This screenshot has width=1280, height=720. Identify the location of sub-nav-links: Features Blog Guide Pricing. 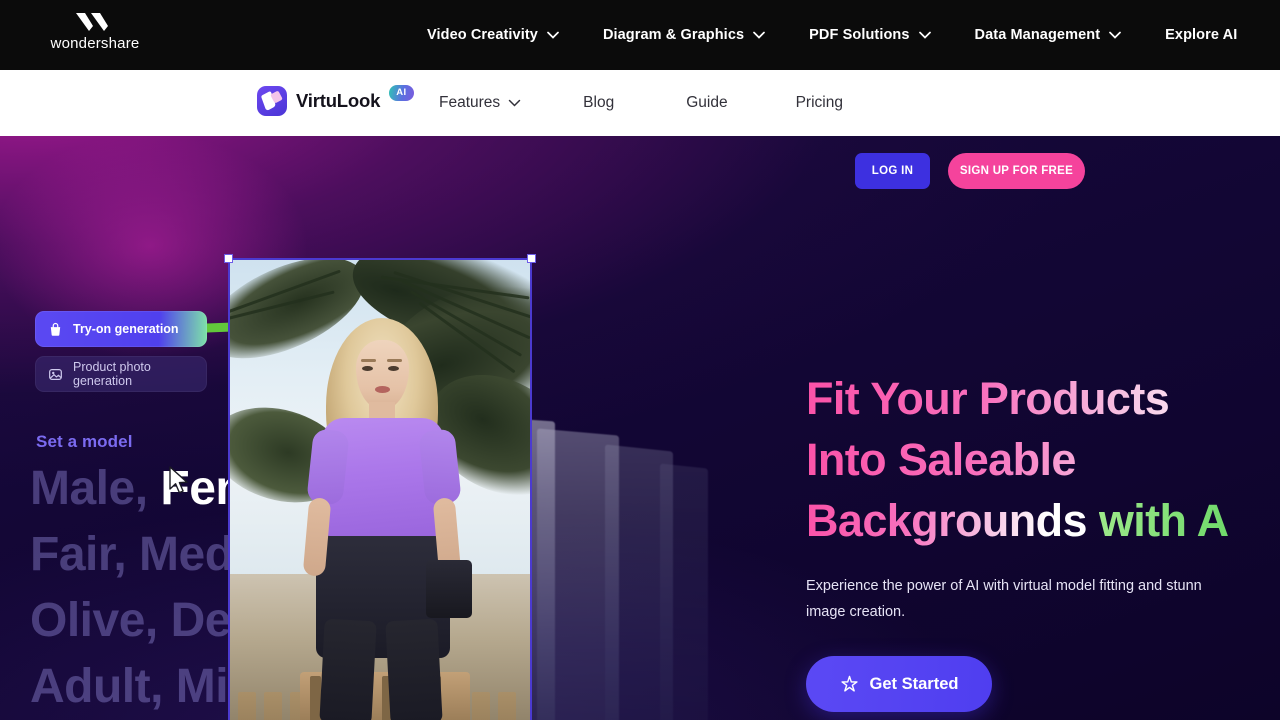
(646, 103).